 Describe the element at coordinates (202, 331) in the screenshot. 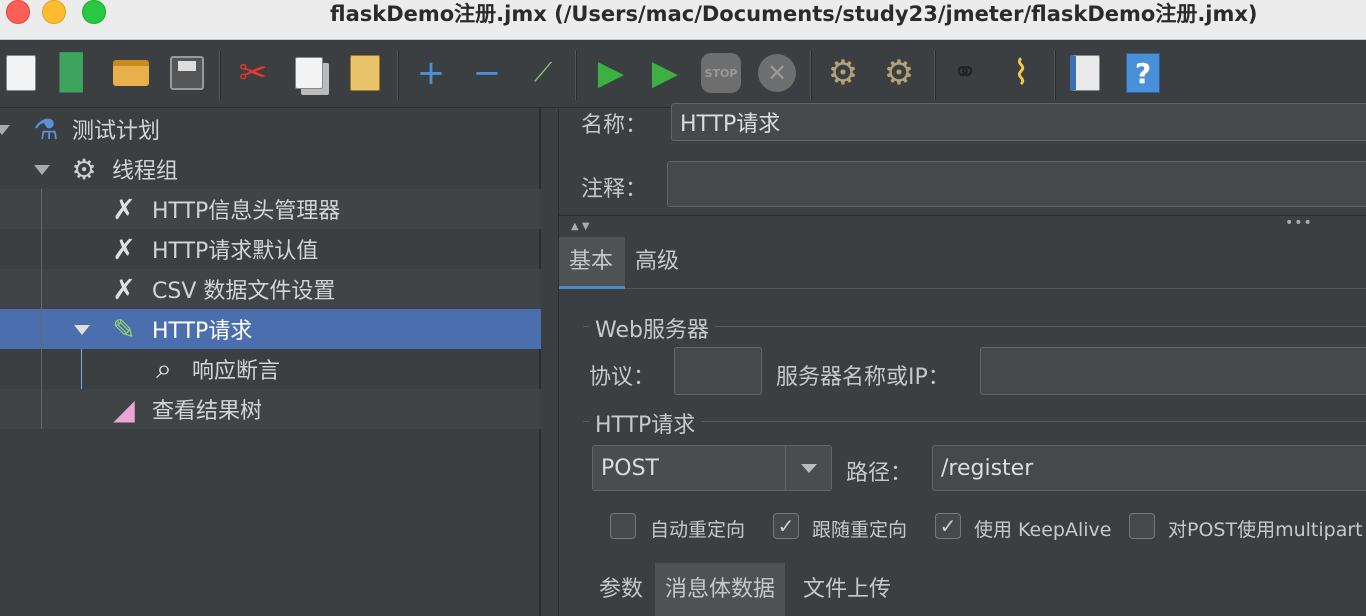

I see `tree-item-label: HTTP请求` at that location.